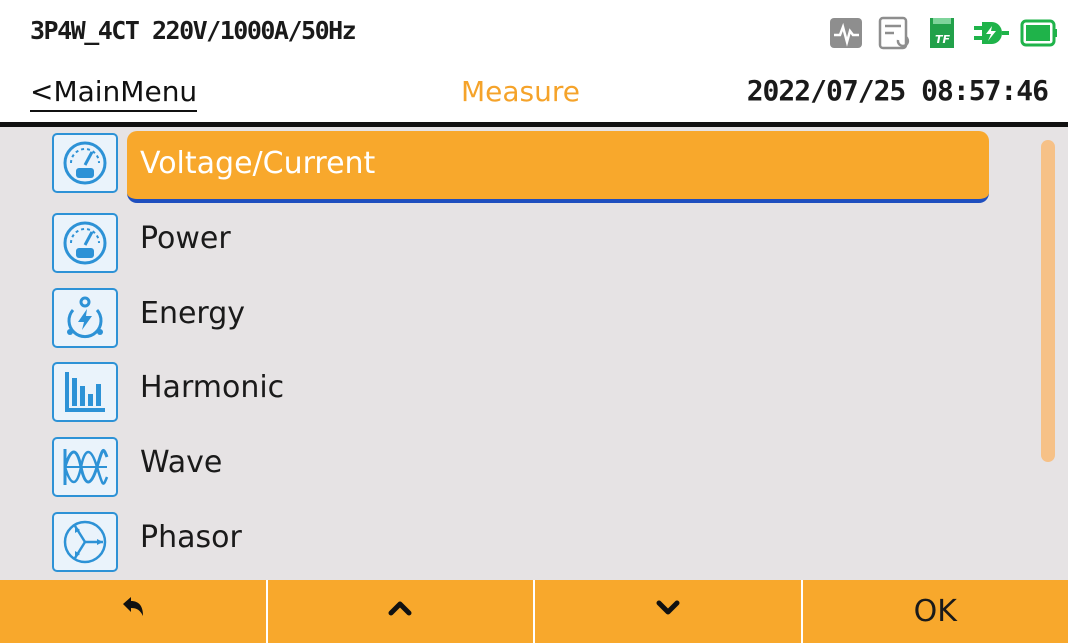  I want to click on back-button, so click(133, 611).